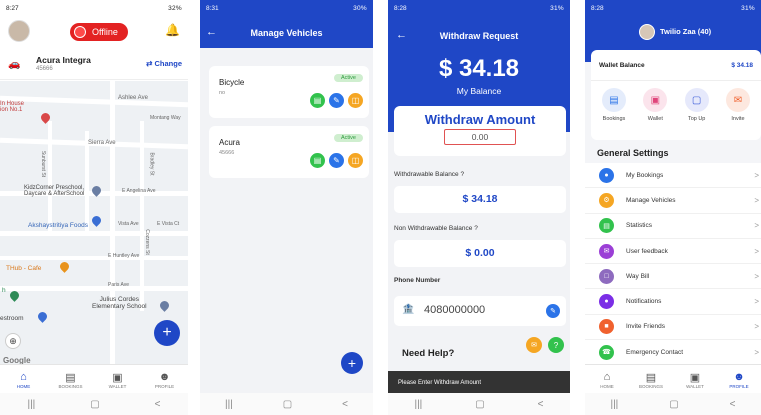  Describe the element at coordinates (117, 386) in the screenshot. I see `tab-label: WALLET` at that location.